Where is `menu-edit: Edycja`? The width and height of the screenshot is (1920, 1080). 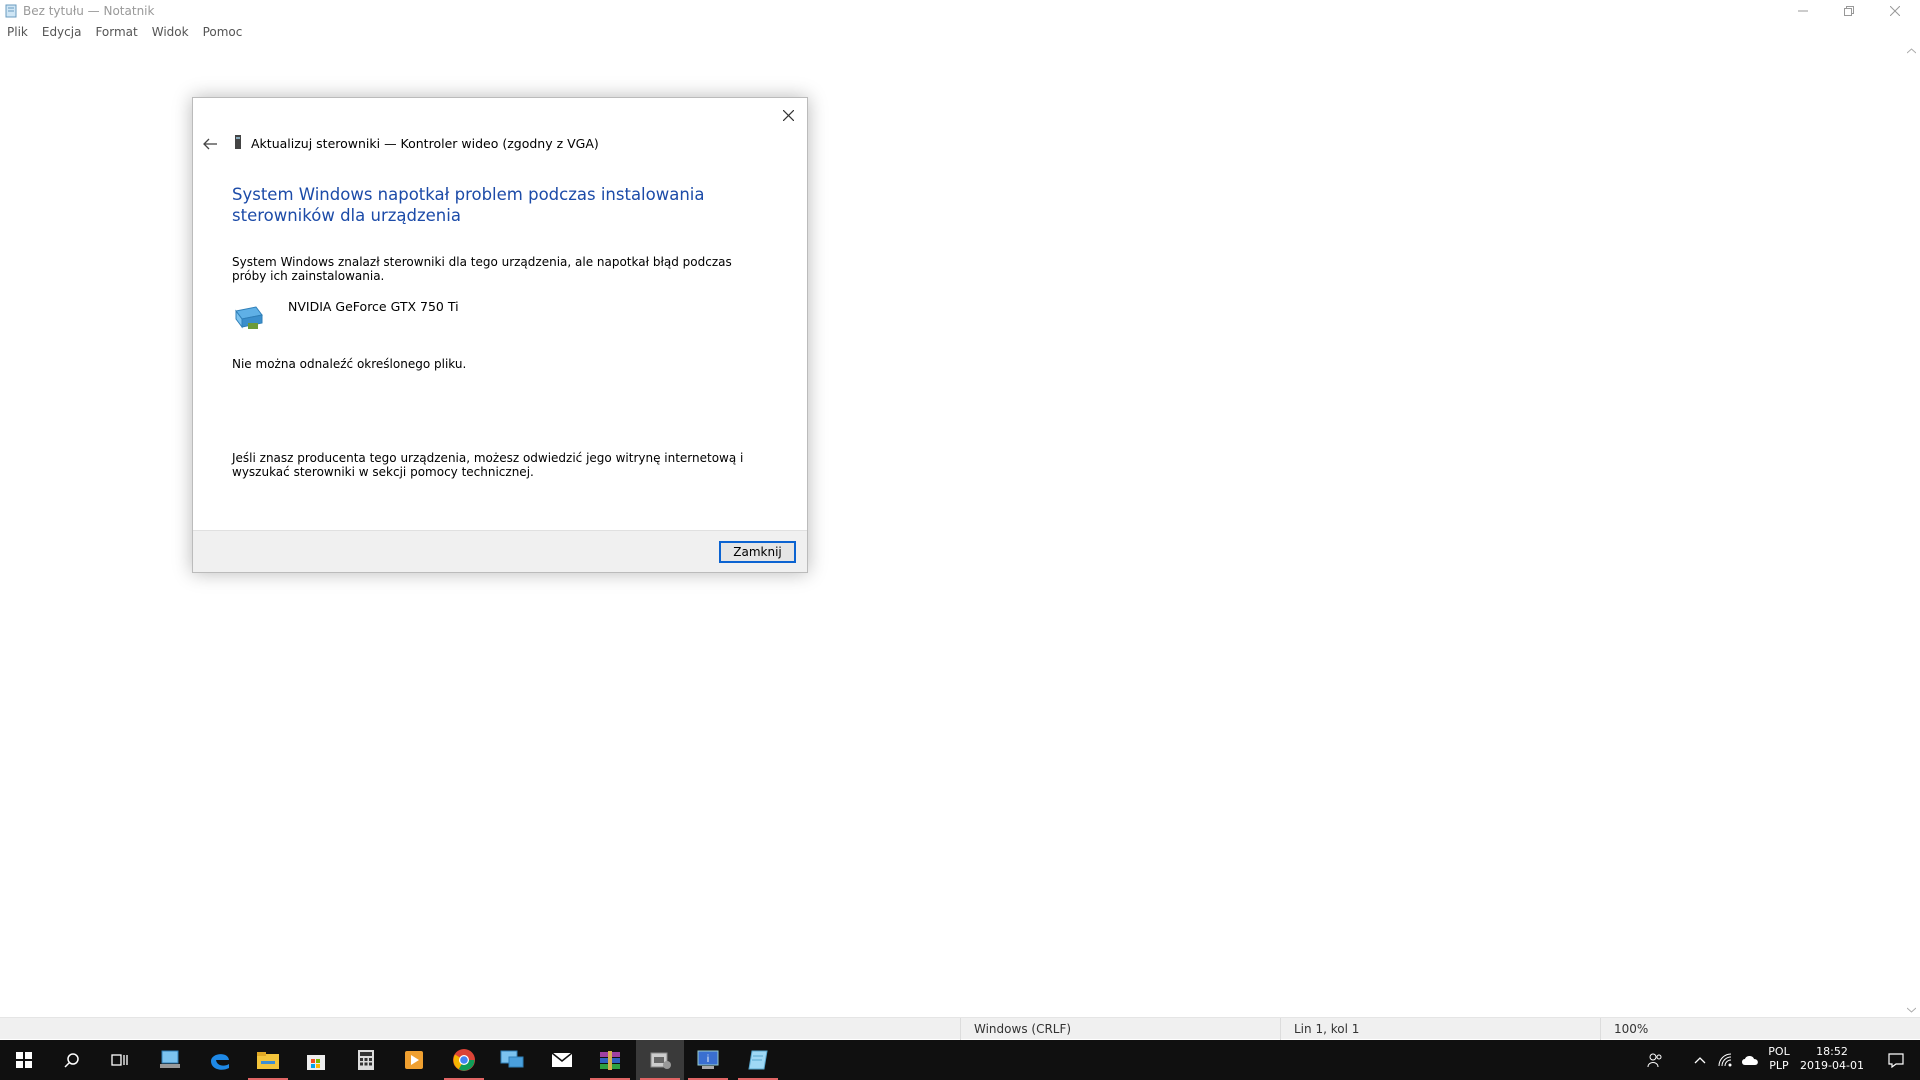
menu-edit: Edycja is located at coordinates (62, 32).